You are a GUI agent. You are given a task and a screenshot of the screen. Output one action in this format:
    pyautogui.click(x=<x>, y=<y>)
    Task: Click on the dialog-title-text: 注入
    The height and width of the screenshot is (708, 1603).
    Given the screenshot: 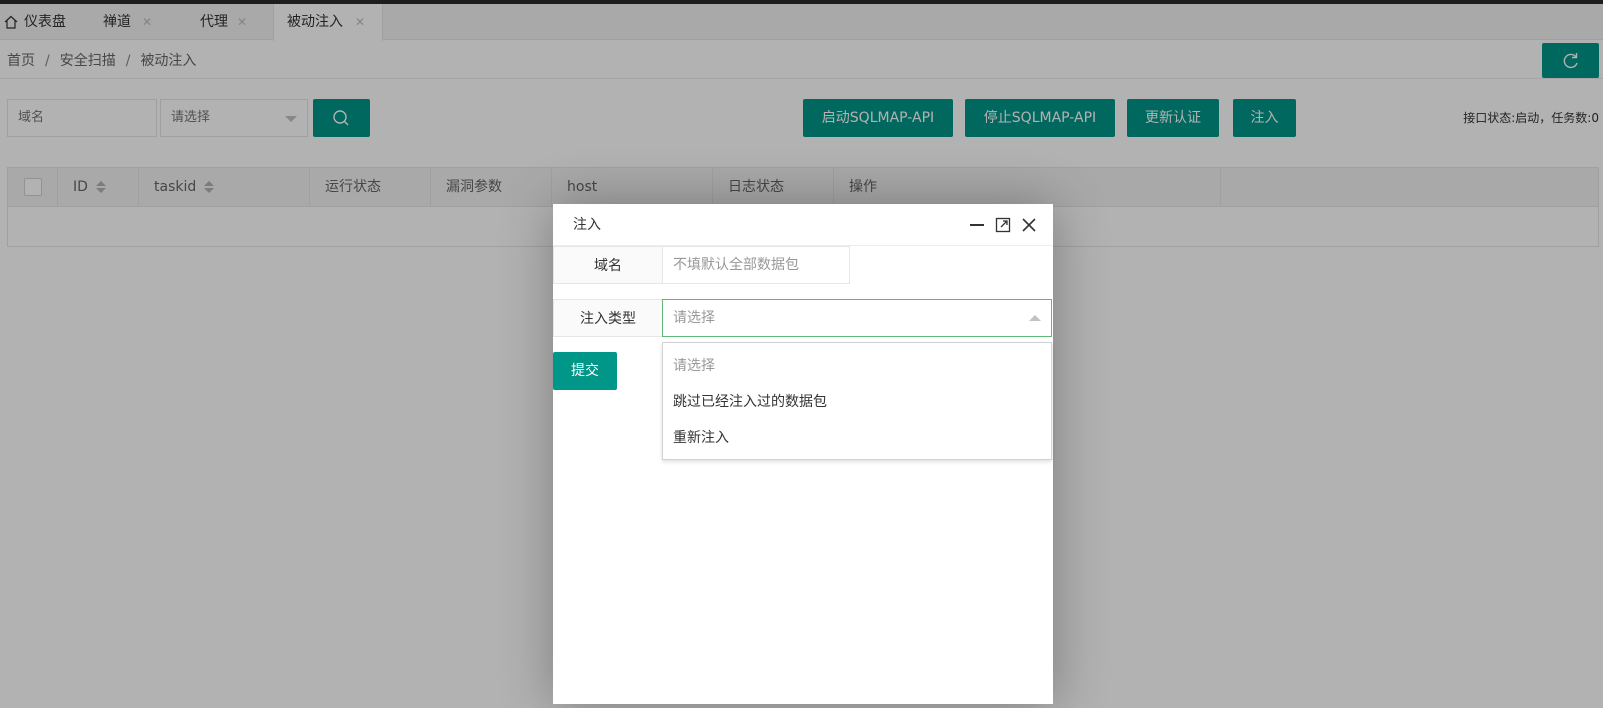 What is the action you would take?
    pyautogui.click(x=587, y=225)
    